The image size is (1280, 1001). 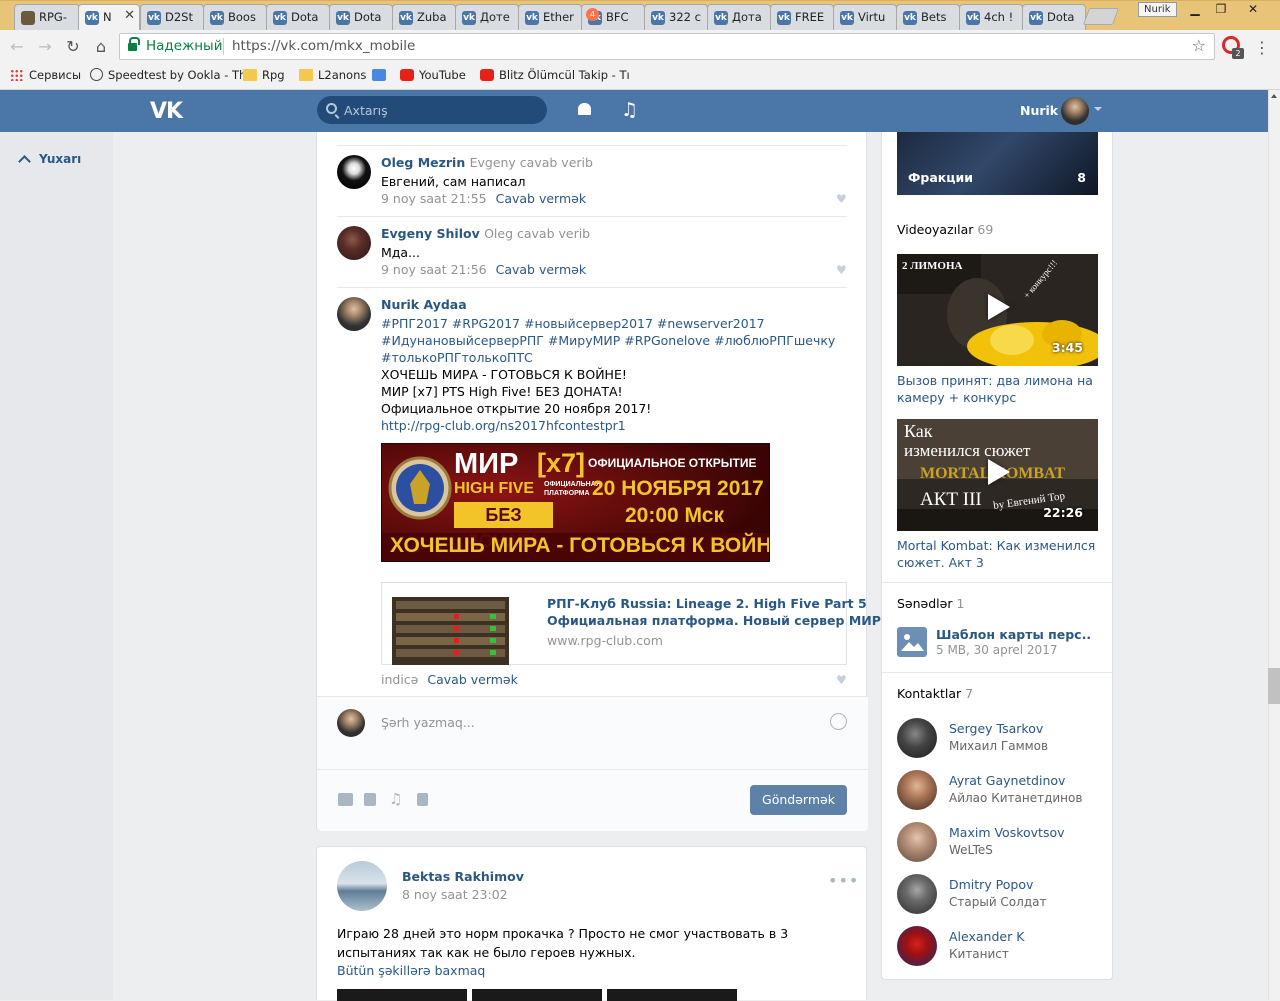 I want to click on contact-item: Sergey Tsarkov Михаил Гаммов, so click(x=1002, y=738).